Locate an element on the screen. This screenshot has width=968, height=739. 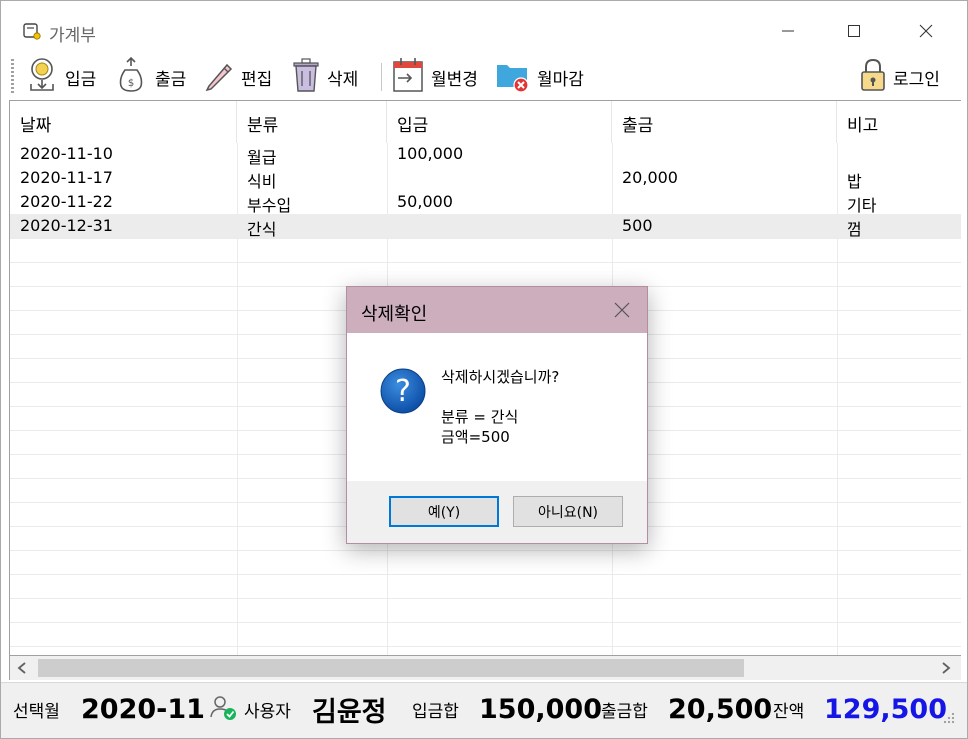
table-row: 2020-11-17 식비 20,000 밥 is located at coordinates (485, 178).